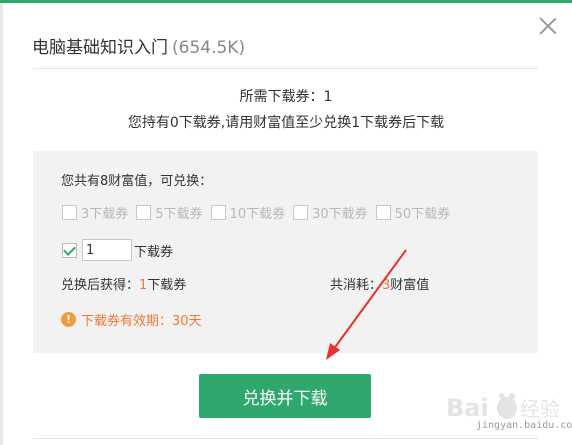  I want to click on gain-summary: 兑换后获得：1下载券, so click(123, 283).